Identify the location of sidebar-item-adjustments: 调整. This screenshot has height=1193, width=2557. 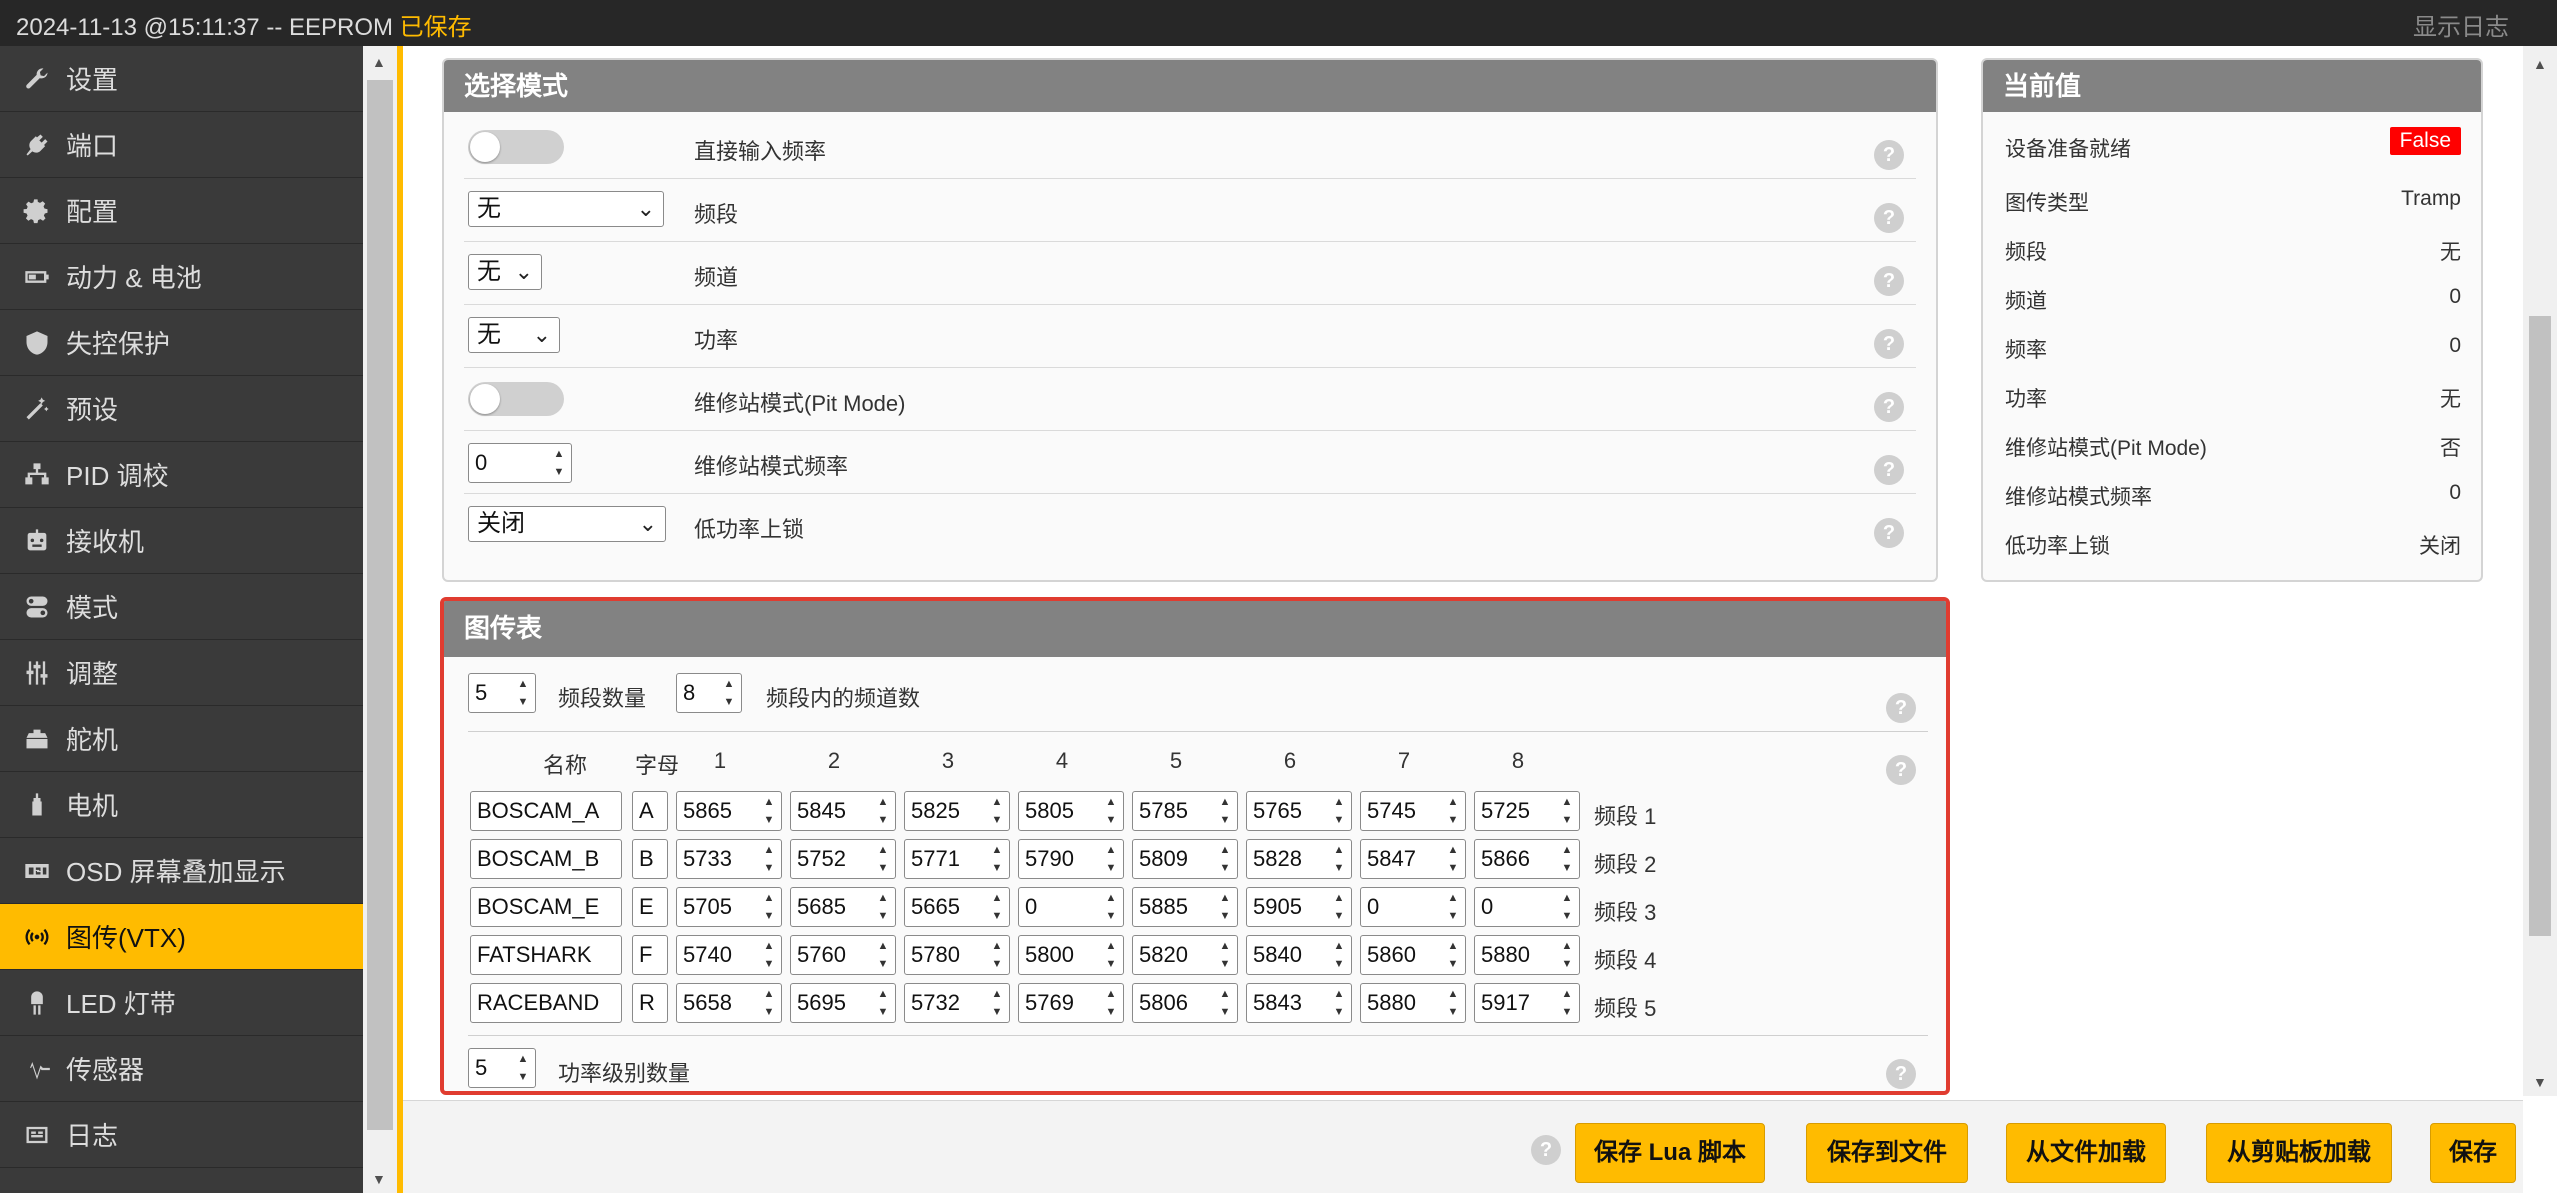
(181, 673).